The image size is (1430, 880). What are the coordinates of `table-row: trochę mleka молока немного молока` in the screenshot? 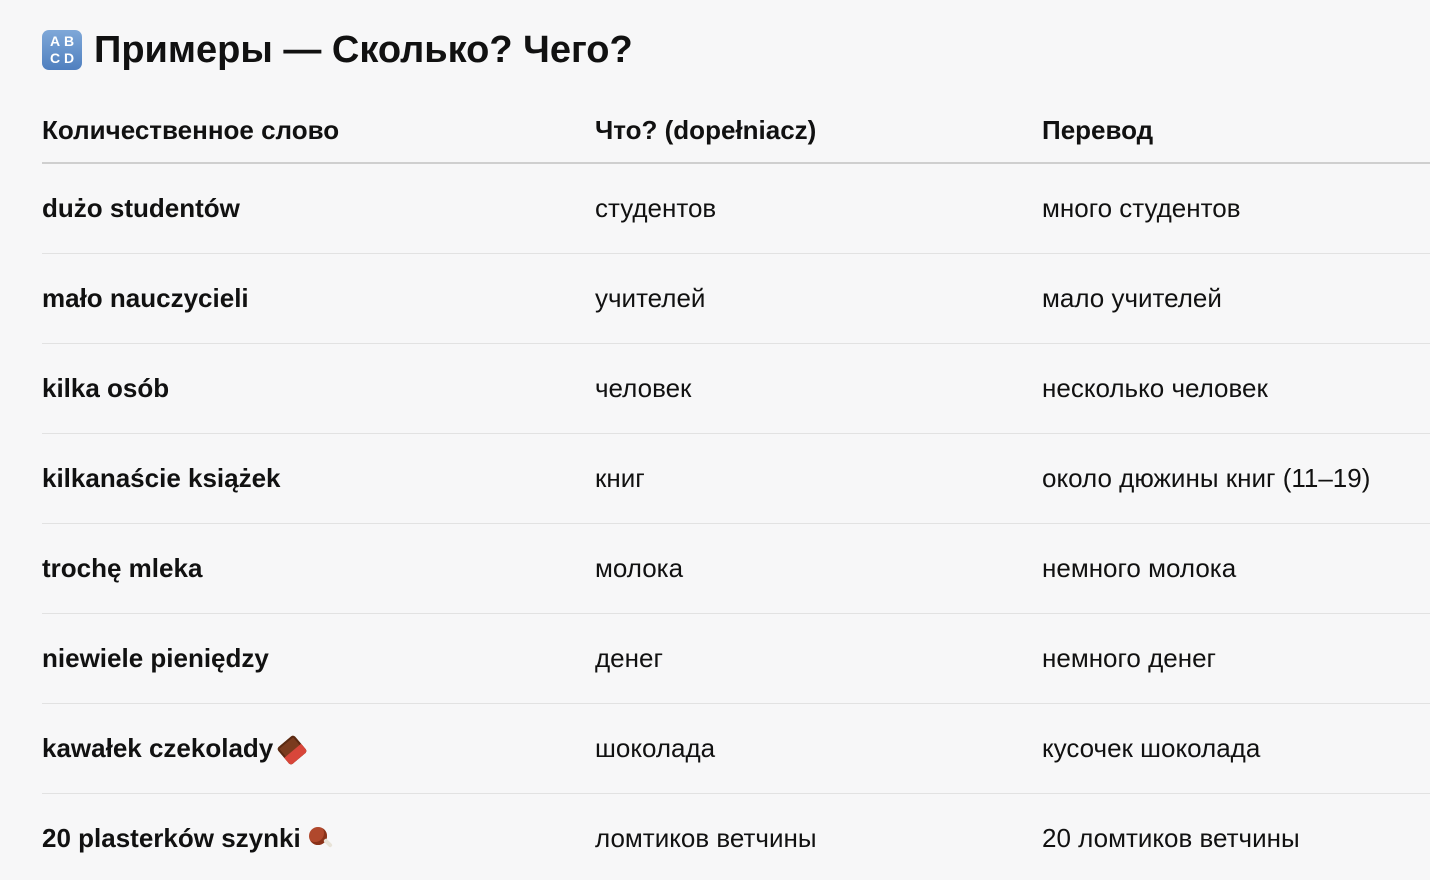 It's located at (736, 568).